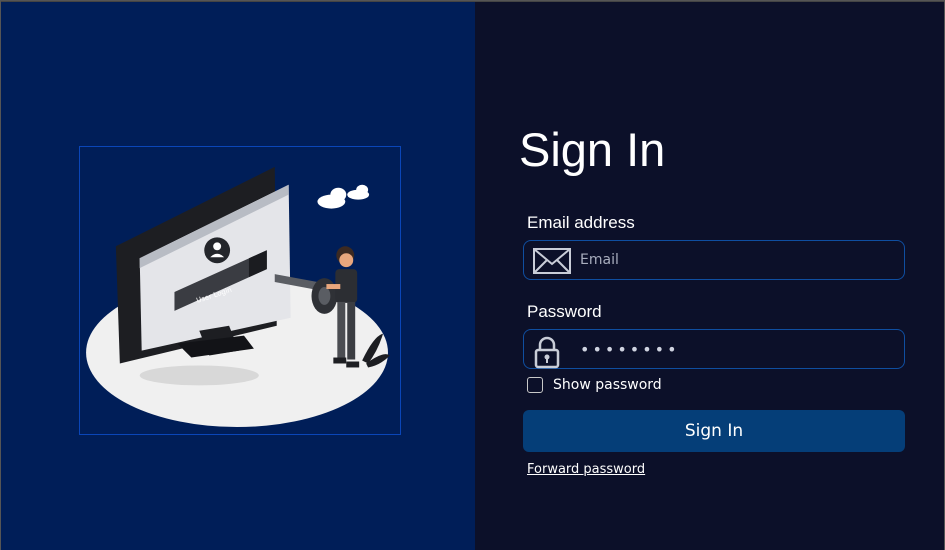 This screenshot has width=945, height=550. Describe the element at coordinates (607, 385) in the screenshot. I see `show-password-label: Show password` at that location.